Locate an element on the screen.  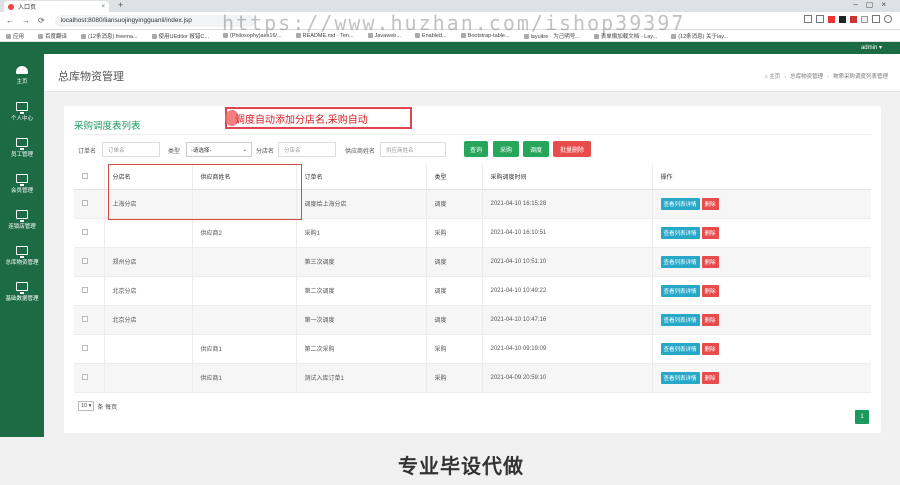
shop-filter-label: 分店名 is located at coordinates (265, 152).